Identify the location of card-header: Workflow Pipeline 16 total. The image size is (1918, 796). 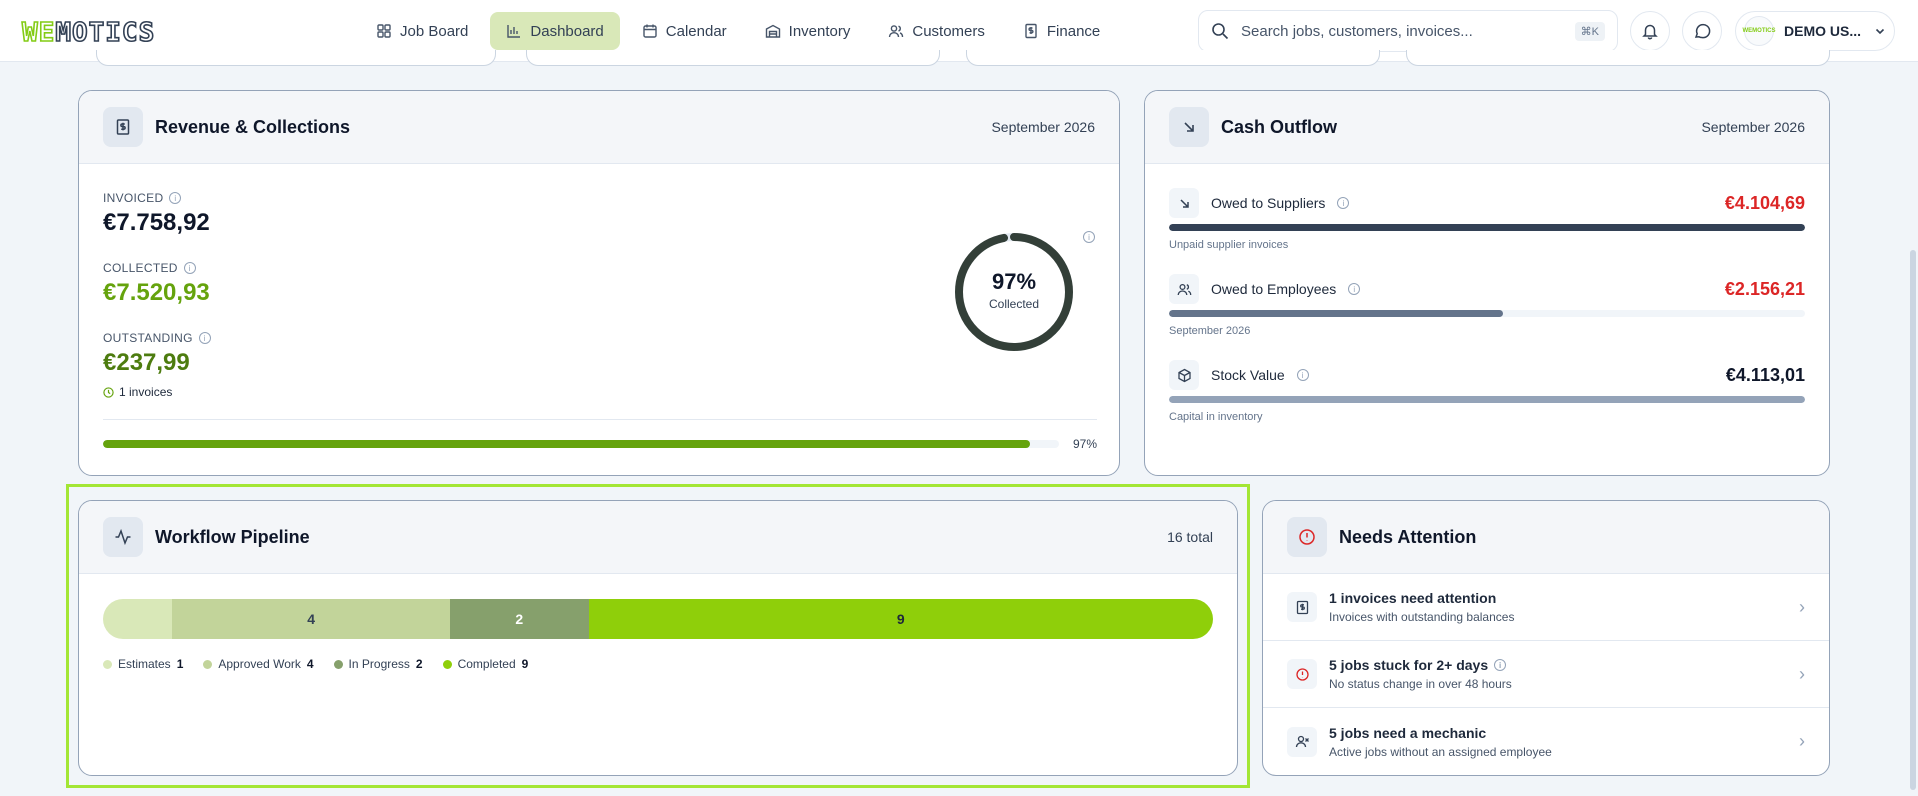
(658, 537).